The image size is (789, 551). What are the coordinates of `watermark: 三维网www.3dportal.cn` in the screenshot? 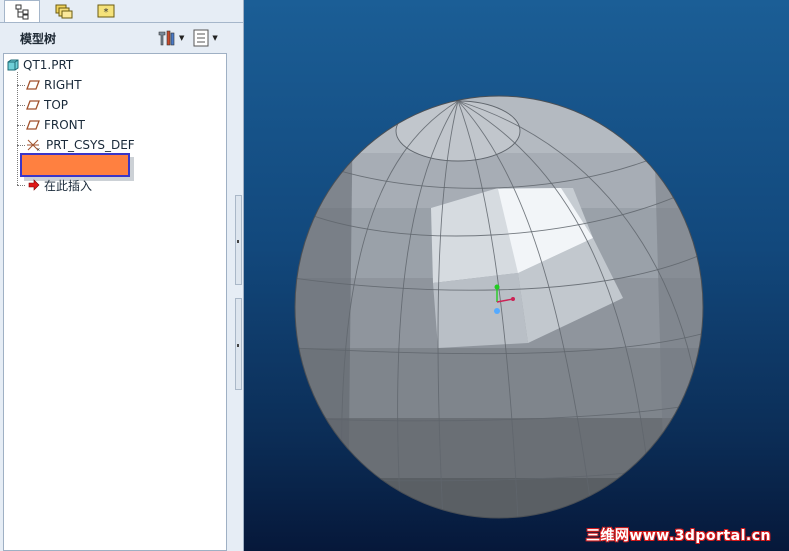 It's located at (678, 536).